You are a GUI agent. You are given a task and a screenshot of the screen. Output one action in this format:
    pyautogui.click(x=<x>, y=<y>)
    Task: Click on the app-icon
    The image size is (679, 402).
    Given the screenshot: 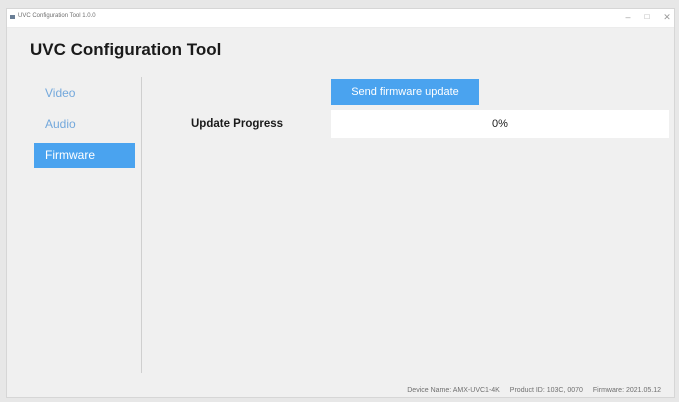 What is the action you would take?
    pyautogui.click(x=12, y=17)
    